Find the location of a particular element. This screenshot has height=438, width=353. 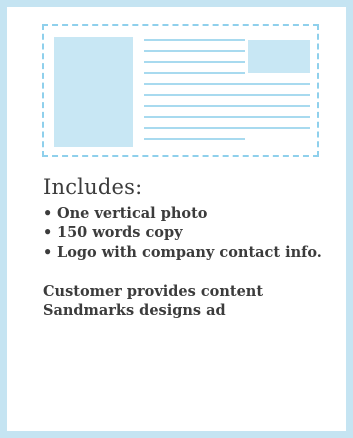

list-item: • 150 words copy is located at coordinates (193, 232).